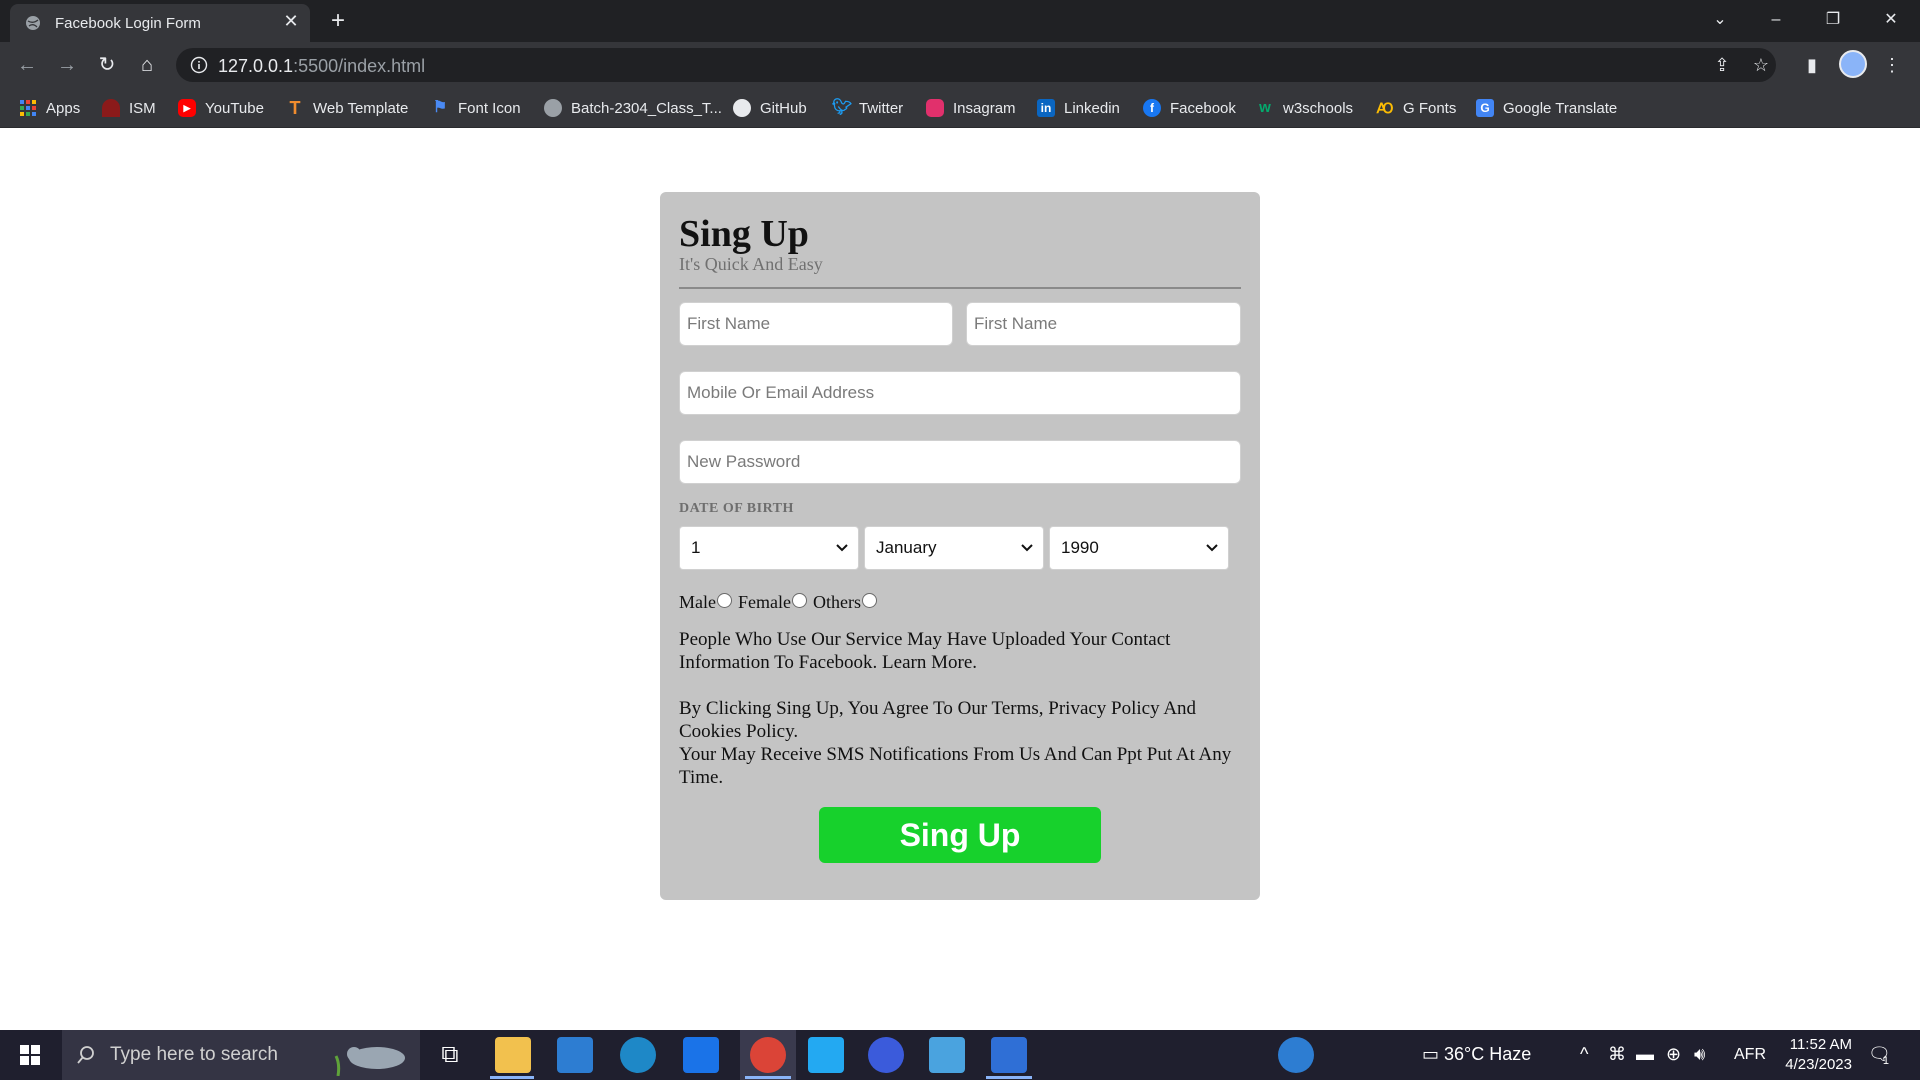  Describe the element at coordinates (1722, 65) in the screenshot. I see `share-icon: ⇪` at that location.